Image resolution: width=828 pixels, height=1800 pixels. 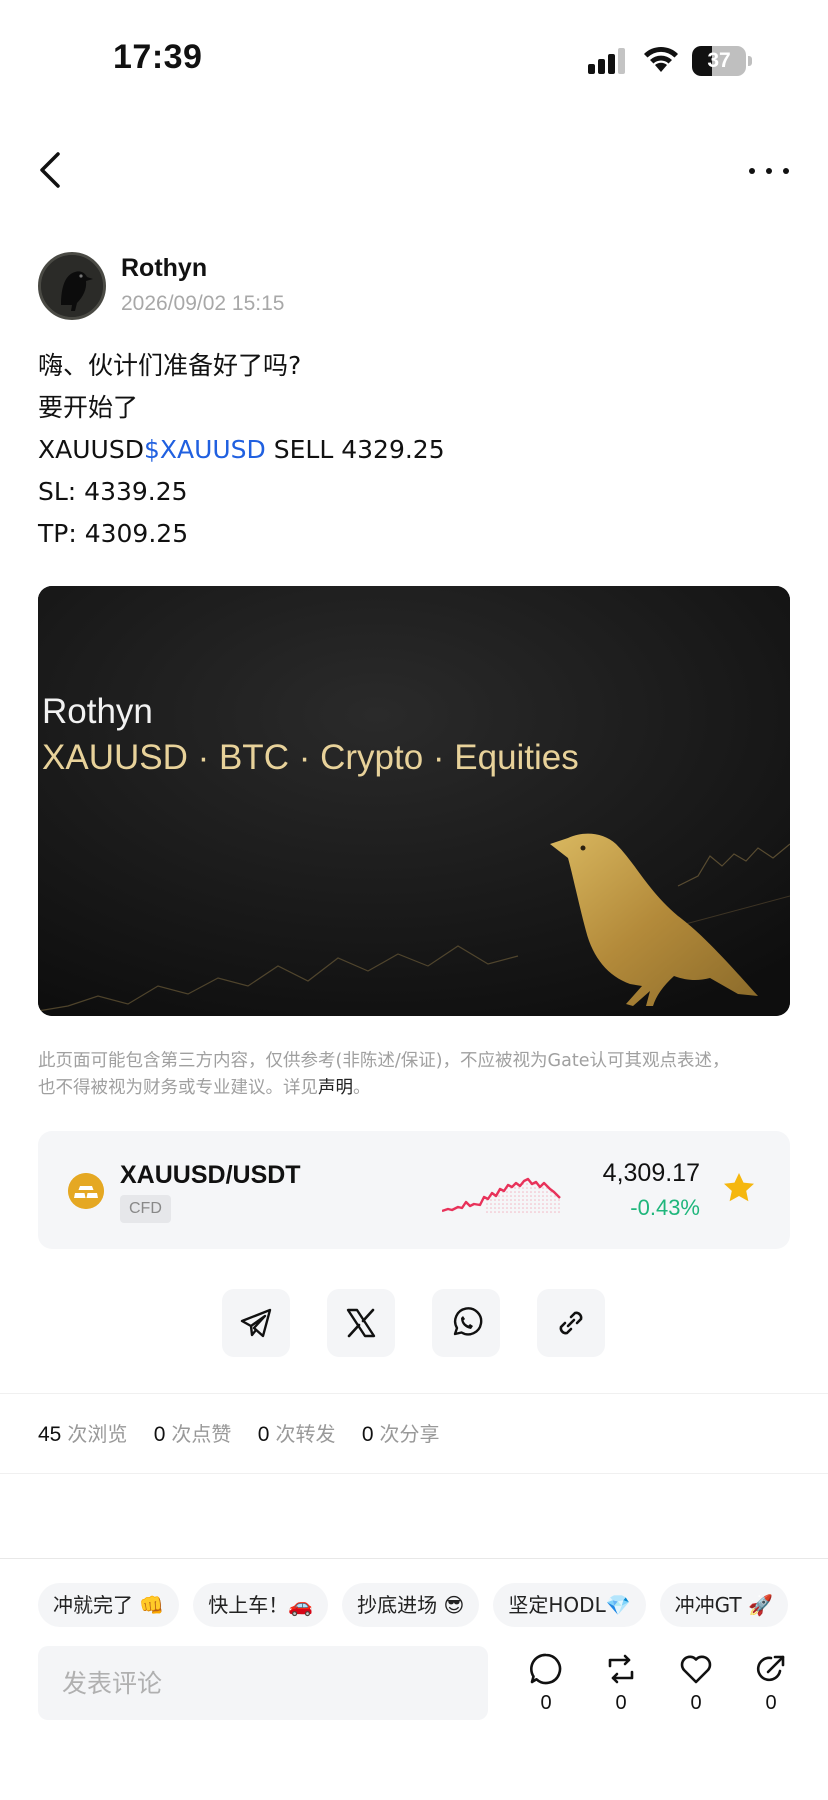 What do you see at coordinates (771, 1703) in the screenshot?
I see `share-count: 0` at bounding box center [771, 1703].